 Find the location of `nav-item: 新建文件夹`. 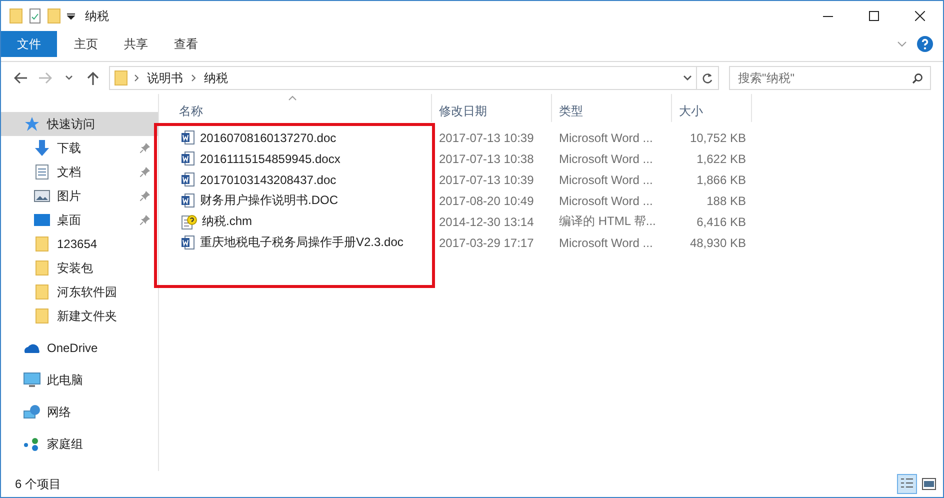

nav-item: 新建文件夹 is located at coordinates (79, 316).